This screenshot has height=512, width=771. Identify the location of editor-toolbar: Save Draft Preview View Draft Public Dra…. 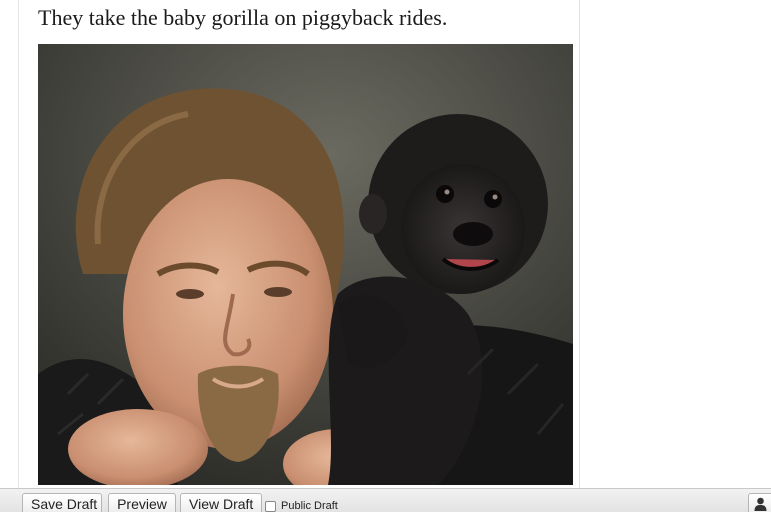
(385, 500).